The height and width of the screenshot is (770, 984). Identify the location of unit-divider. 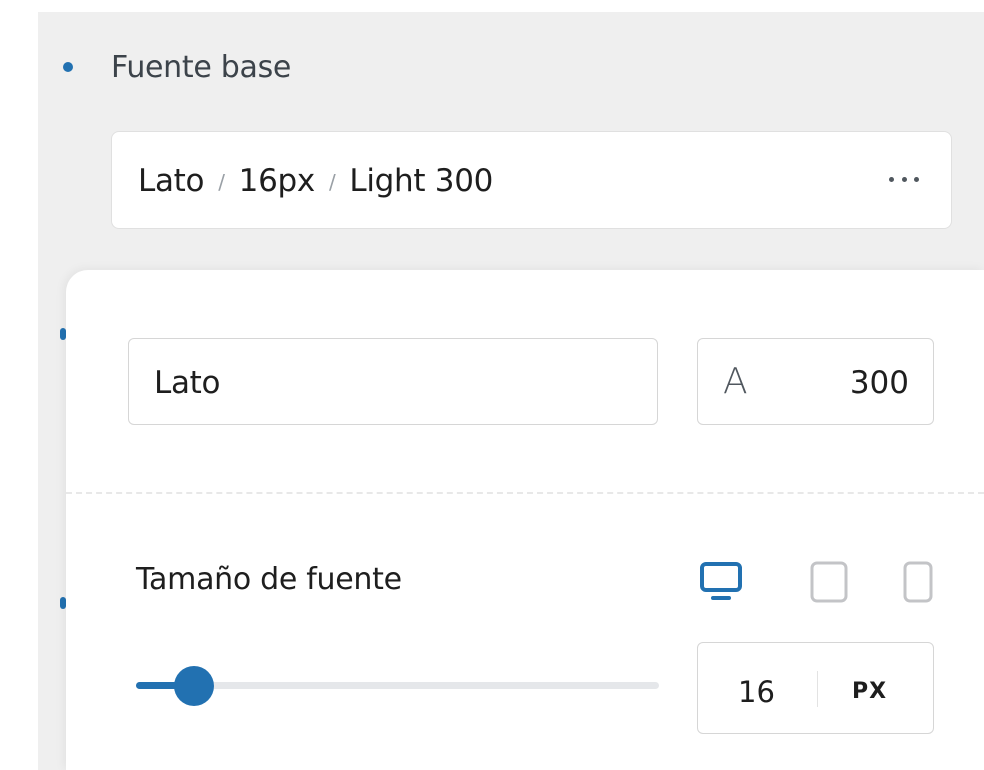
(817, 689).